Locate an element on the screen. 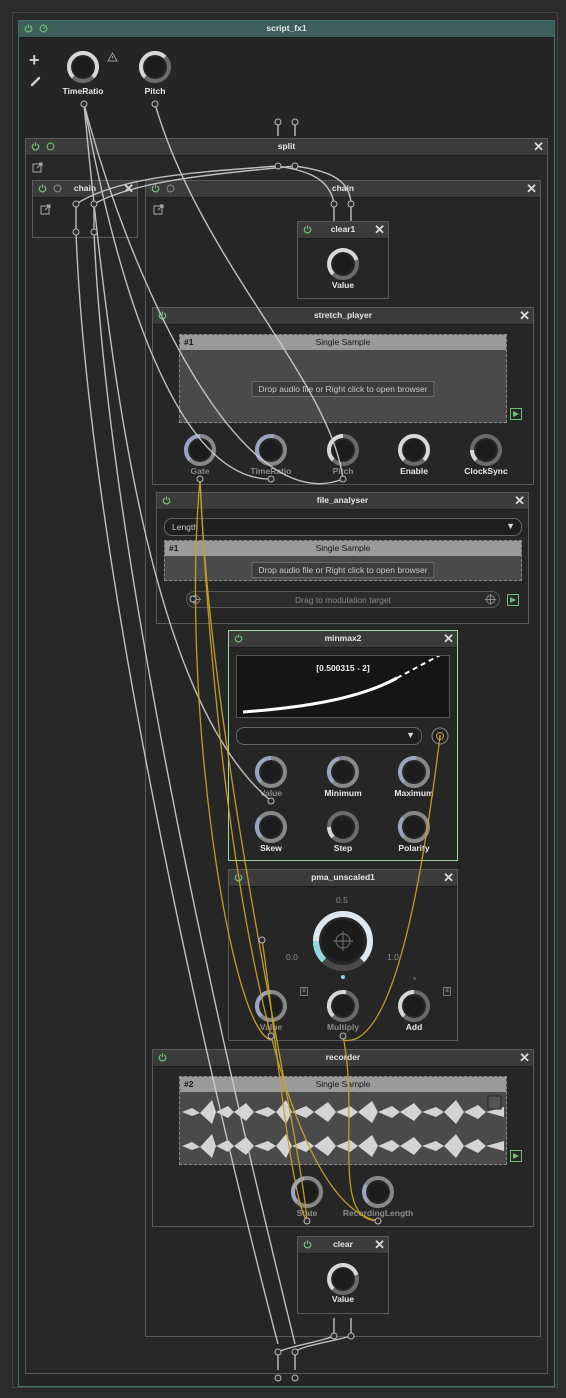 This screenshot has width=566, height=1398. skew-label: Skew is located at coordinates (271, 848).